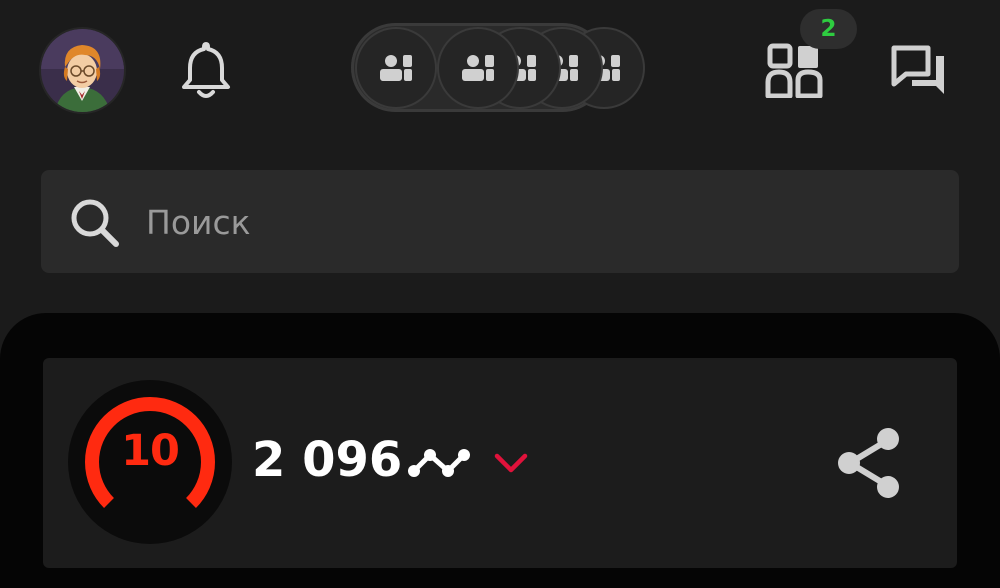 The image size is (1000, 588). I want to click on friends-icon, so click(794, 70).